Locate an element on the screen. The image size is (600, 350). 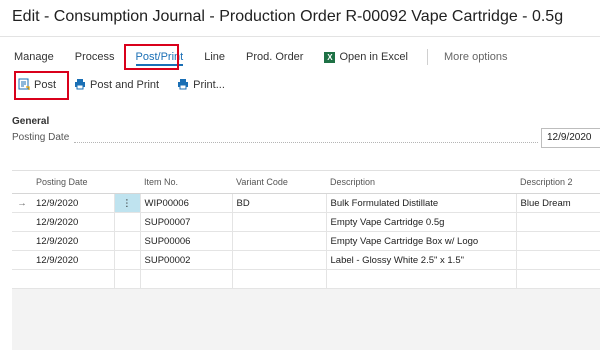
excel-icon: X is located at coordinates (330, 57).